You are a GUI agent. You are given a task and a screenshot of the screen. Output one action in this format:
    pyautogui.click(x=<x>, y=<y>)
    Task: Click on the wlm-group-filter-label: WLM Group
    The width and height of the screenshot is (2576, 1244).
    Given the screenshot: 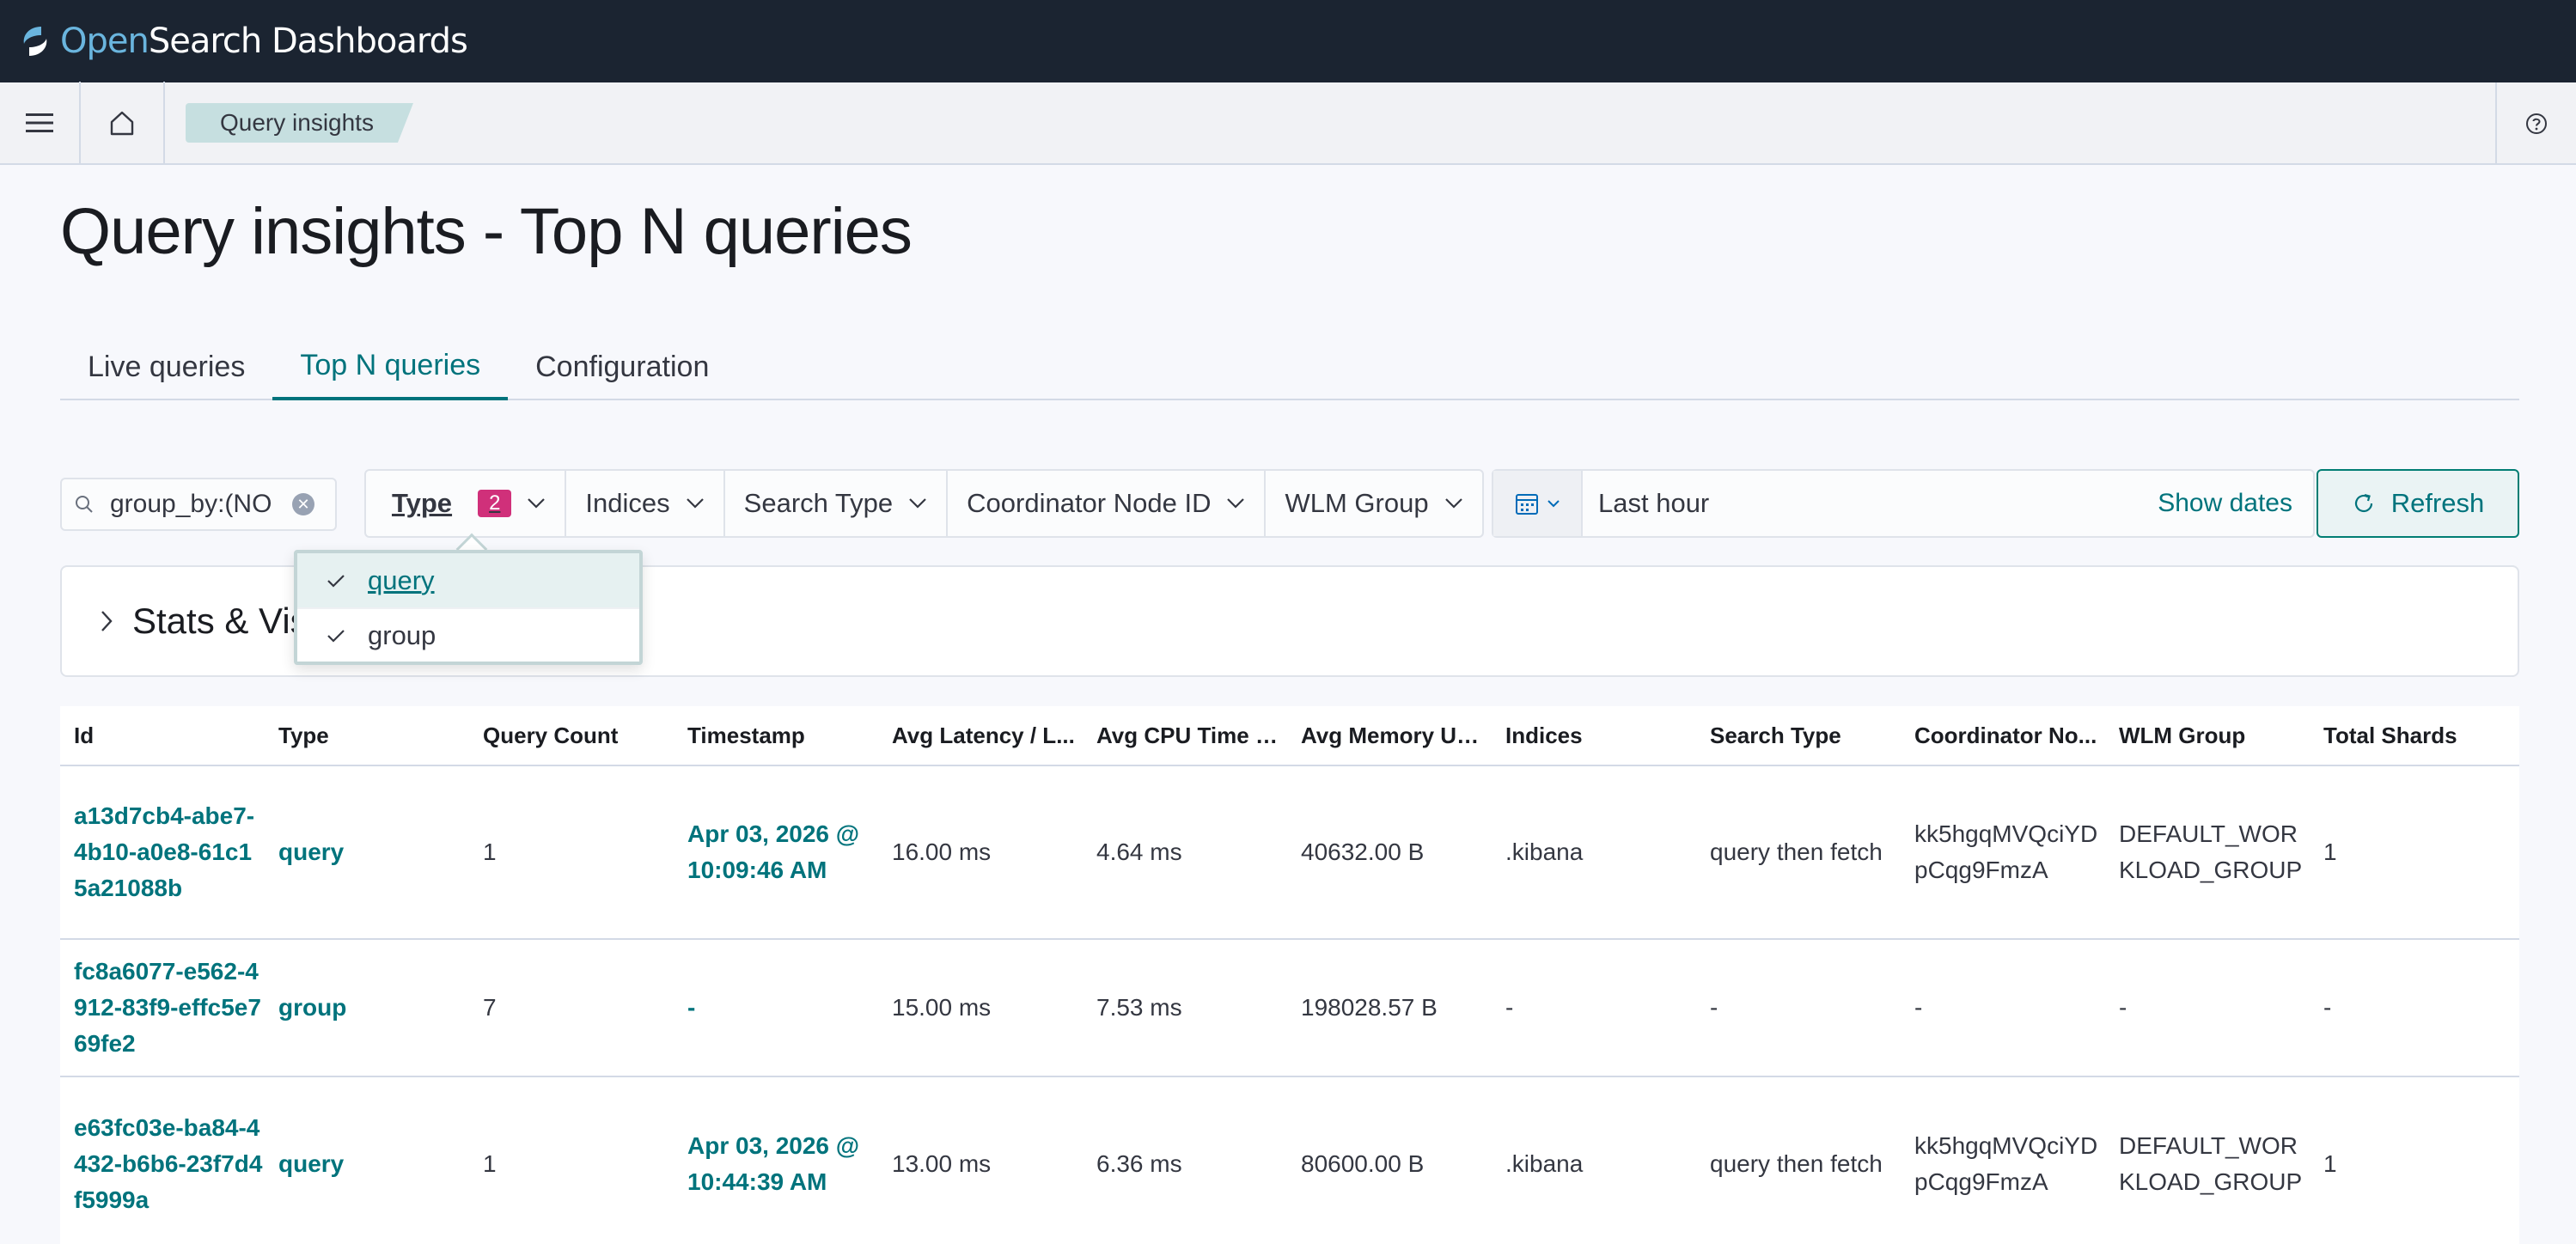 What is the action you would take?
    pyautogui.click(x=1357, y=503)
    